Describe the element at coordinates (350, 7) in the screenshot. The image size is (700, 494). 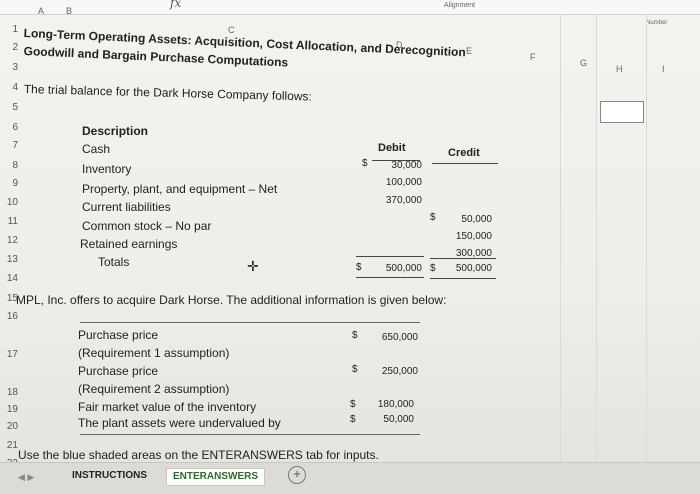
I see `ribbon: fx Alignment` at that location.